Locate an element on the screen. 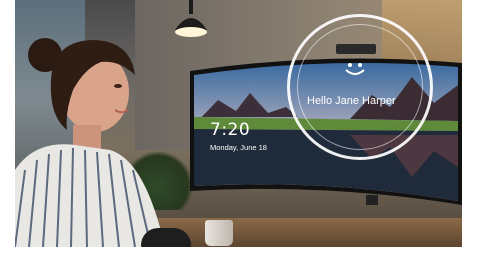  smiley-icon is located at coordinates (355, 69).